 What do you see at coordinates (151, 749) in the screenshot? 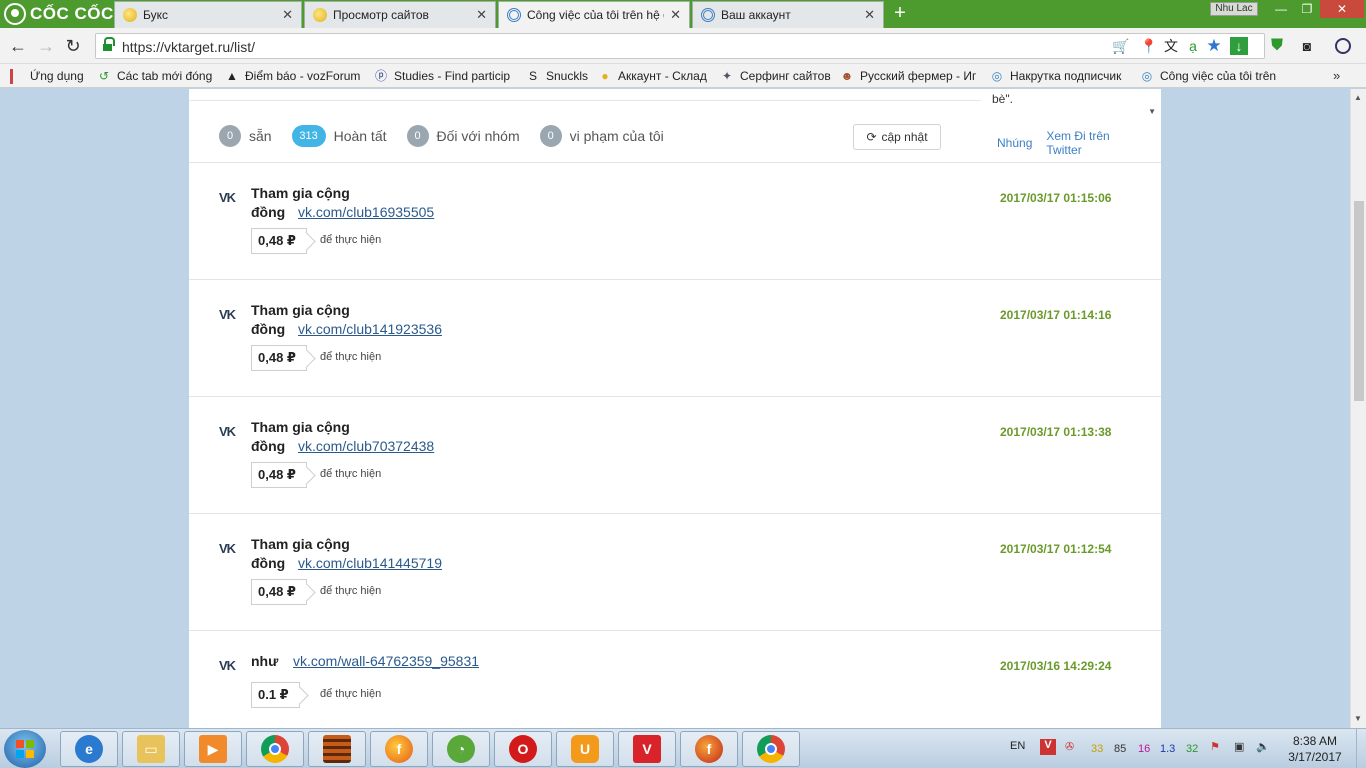
I see `taskbar-explorer: ▭` at bounding box center [151, 749].